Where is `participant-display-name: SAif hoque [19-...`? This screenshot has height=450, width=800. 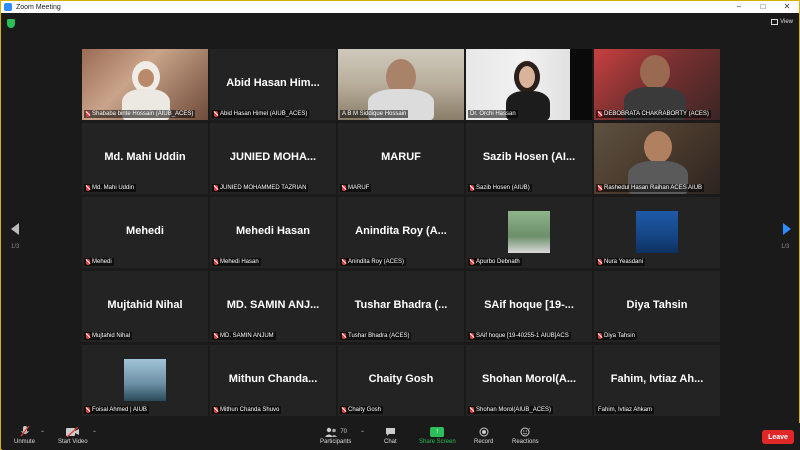 participant-display-name: SAif hoque [19-... is located at coordinates (529, 305).